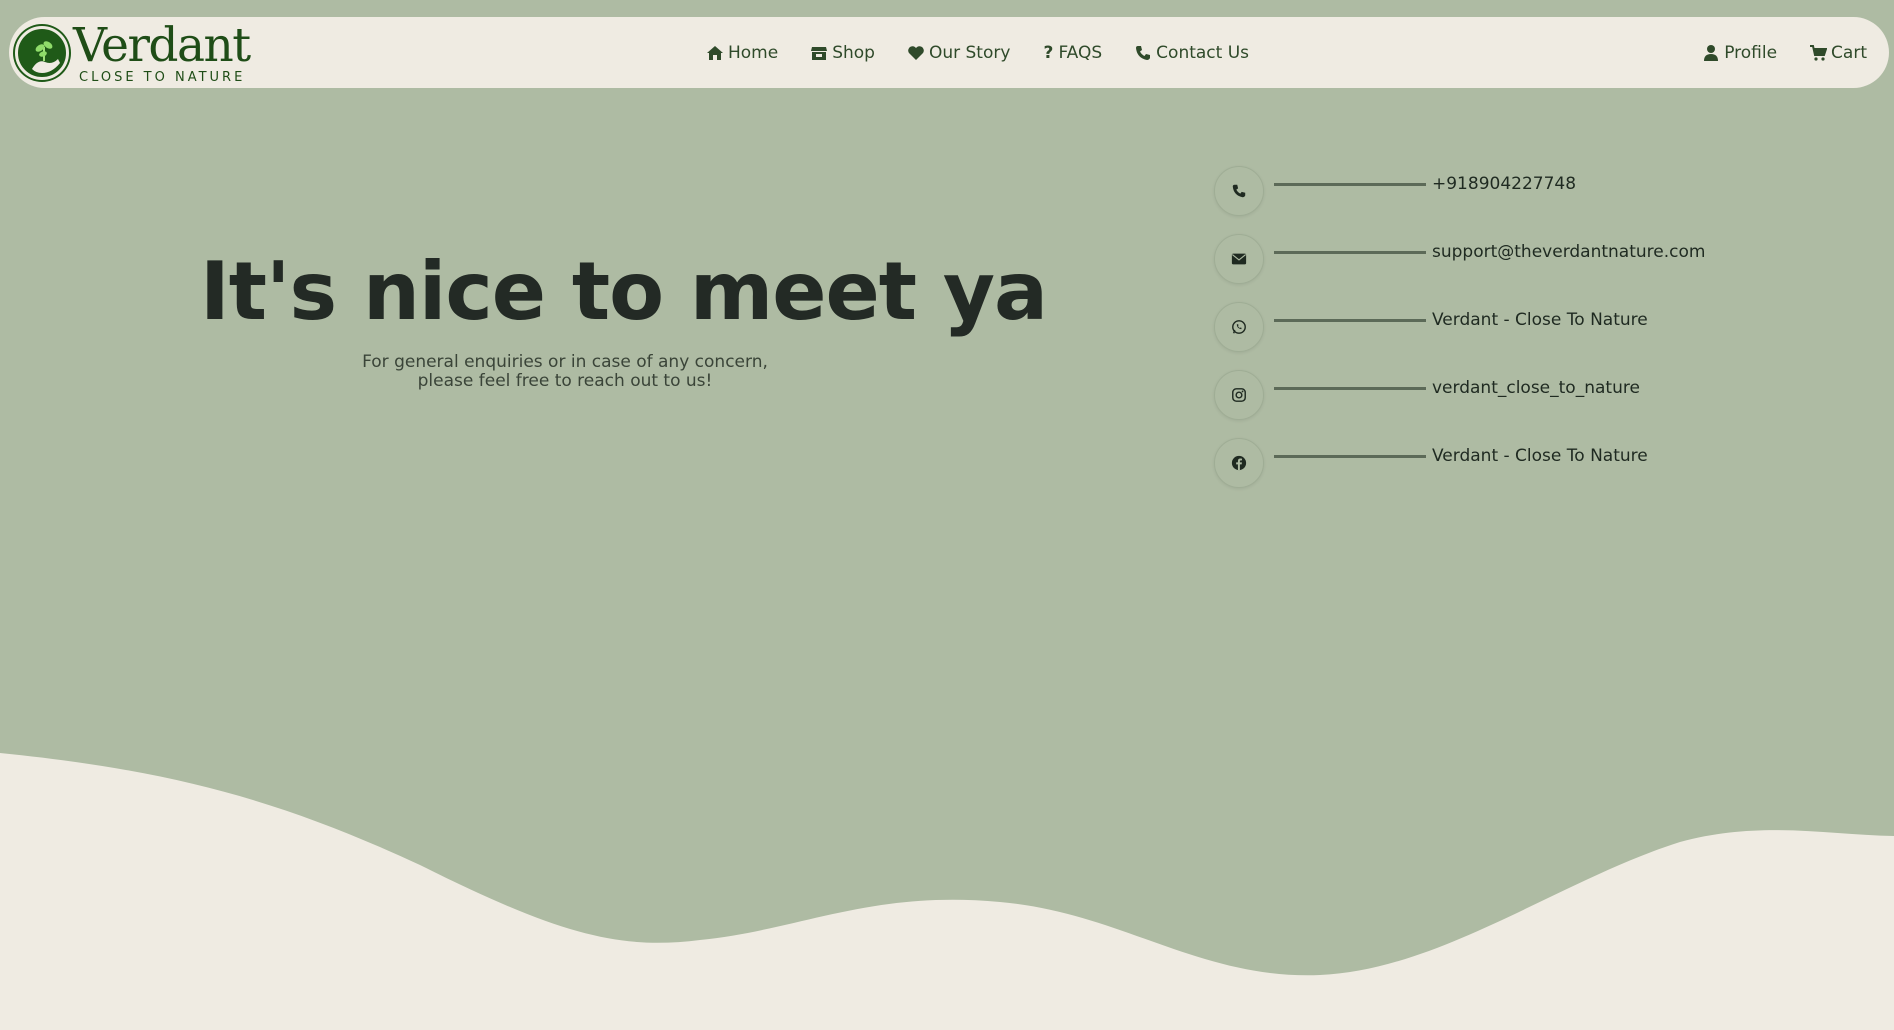  Describe the element at coordinates (969, 52) in the screenshot. I see `nav-our-story-label: Our Story` at that location.